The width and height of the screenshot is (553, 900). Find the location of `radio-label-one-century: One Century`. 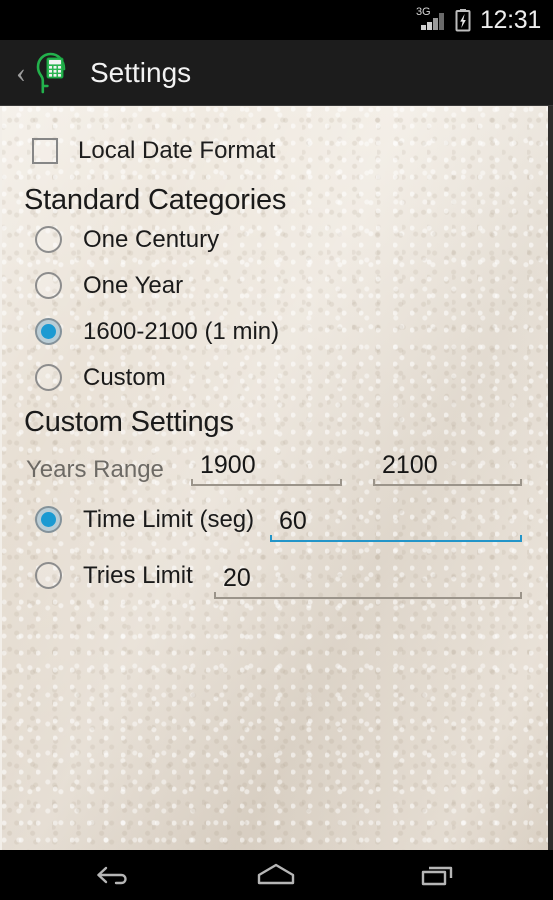

radio-label-one-century: One Century is located at coordinates (151, 239).